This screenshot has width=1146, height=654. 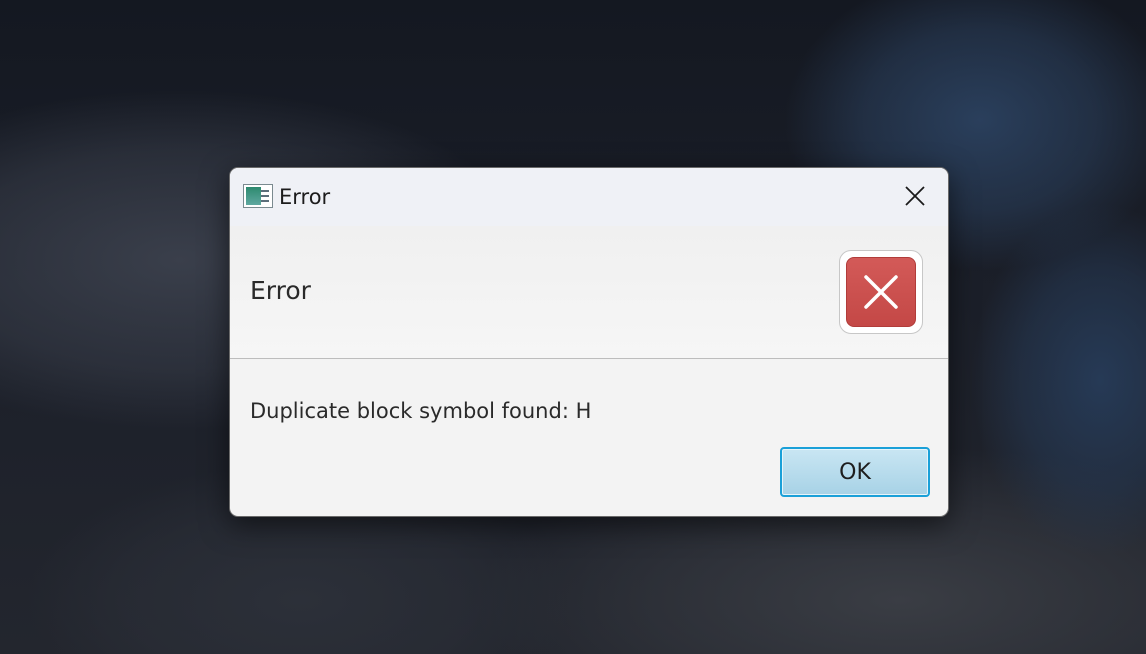 What do you see at coordinates (589, 197) in the screenshot?
I see `title-bar: Error` at bounding box center [589, 197].